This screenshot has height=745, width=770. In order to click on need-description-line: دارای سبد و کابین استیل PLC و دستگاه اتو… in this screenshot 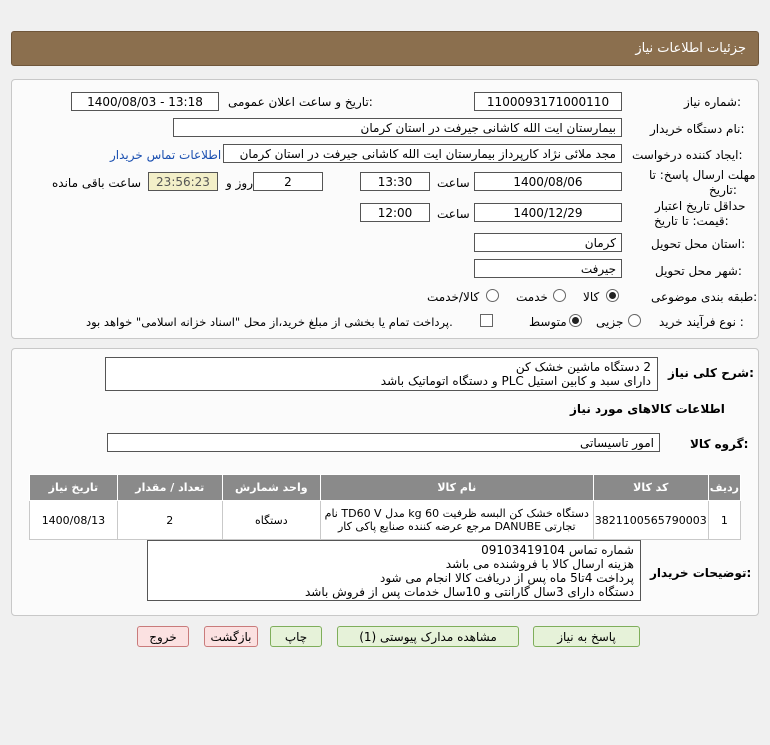, I will do `click(515, 381)`.